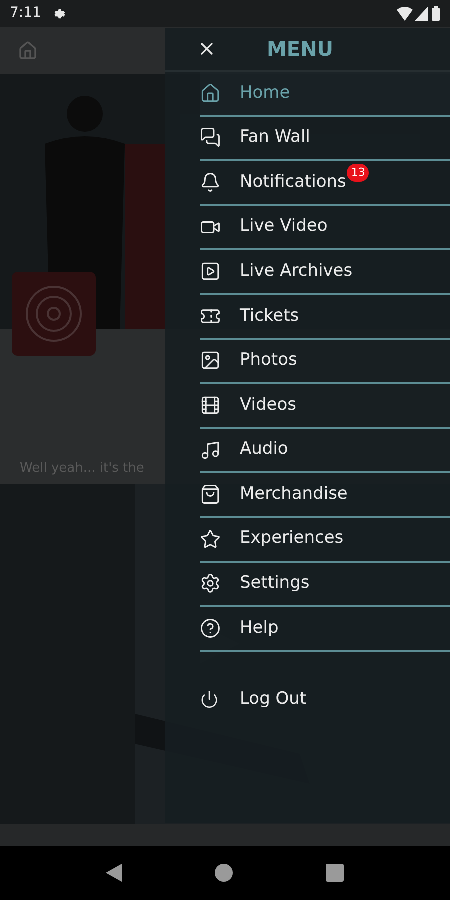  Describe the element at coordinates (210, 450) in the screenshot. I see `music-note-icon` at that location.